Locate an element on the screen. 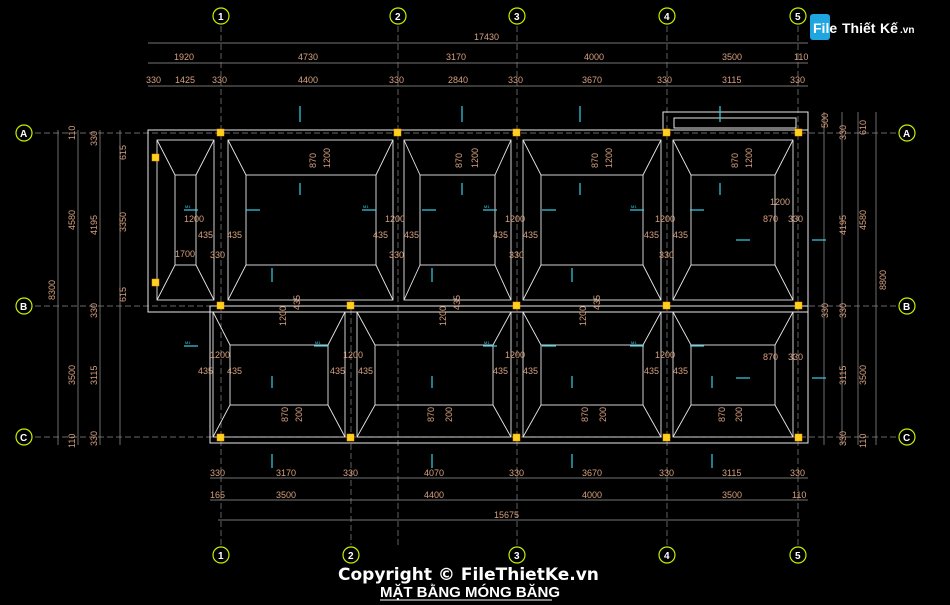 The height and width of the screenshot is (605, 950). dim-right-detail-1: 500 is located at coordinates (825, 120).